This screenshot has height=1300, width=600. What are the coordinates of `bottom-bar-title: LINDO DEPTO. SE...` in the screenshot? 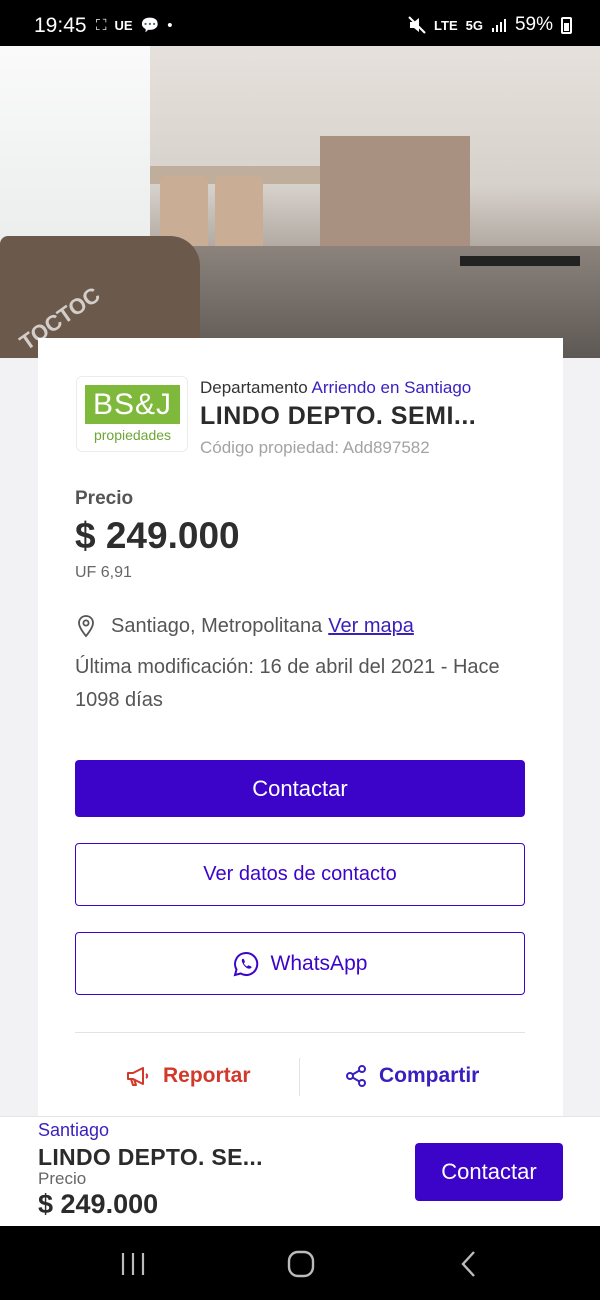 It's located at (150, 1157).